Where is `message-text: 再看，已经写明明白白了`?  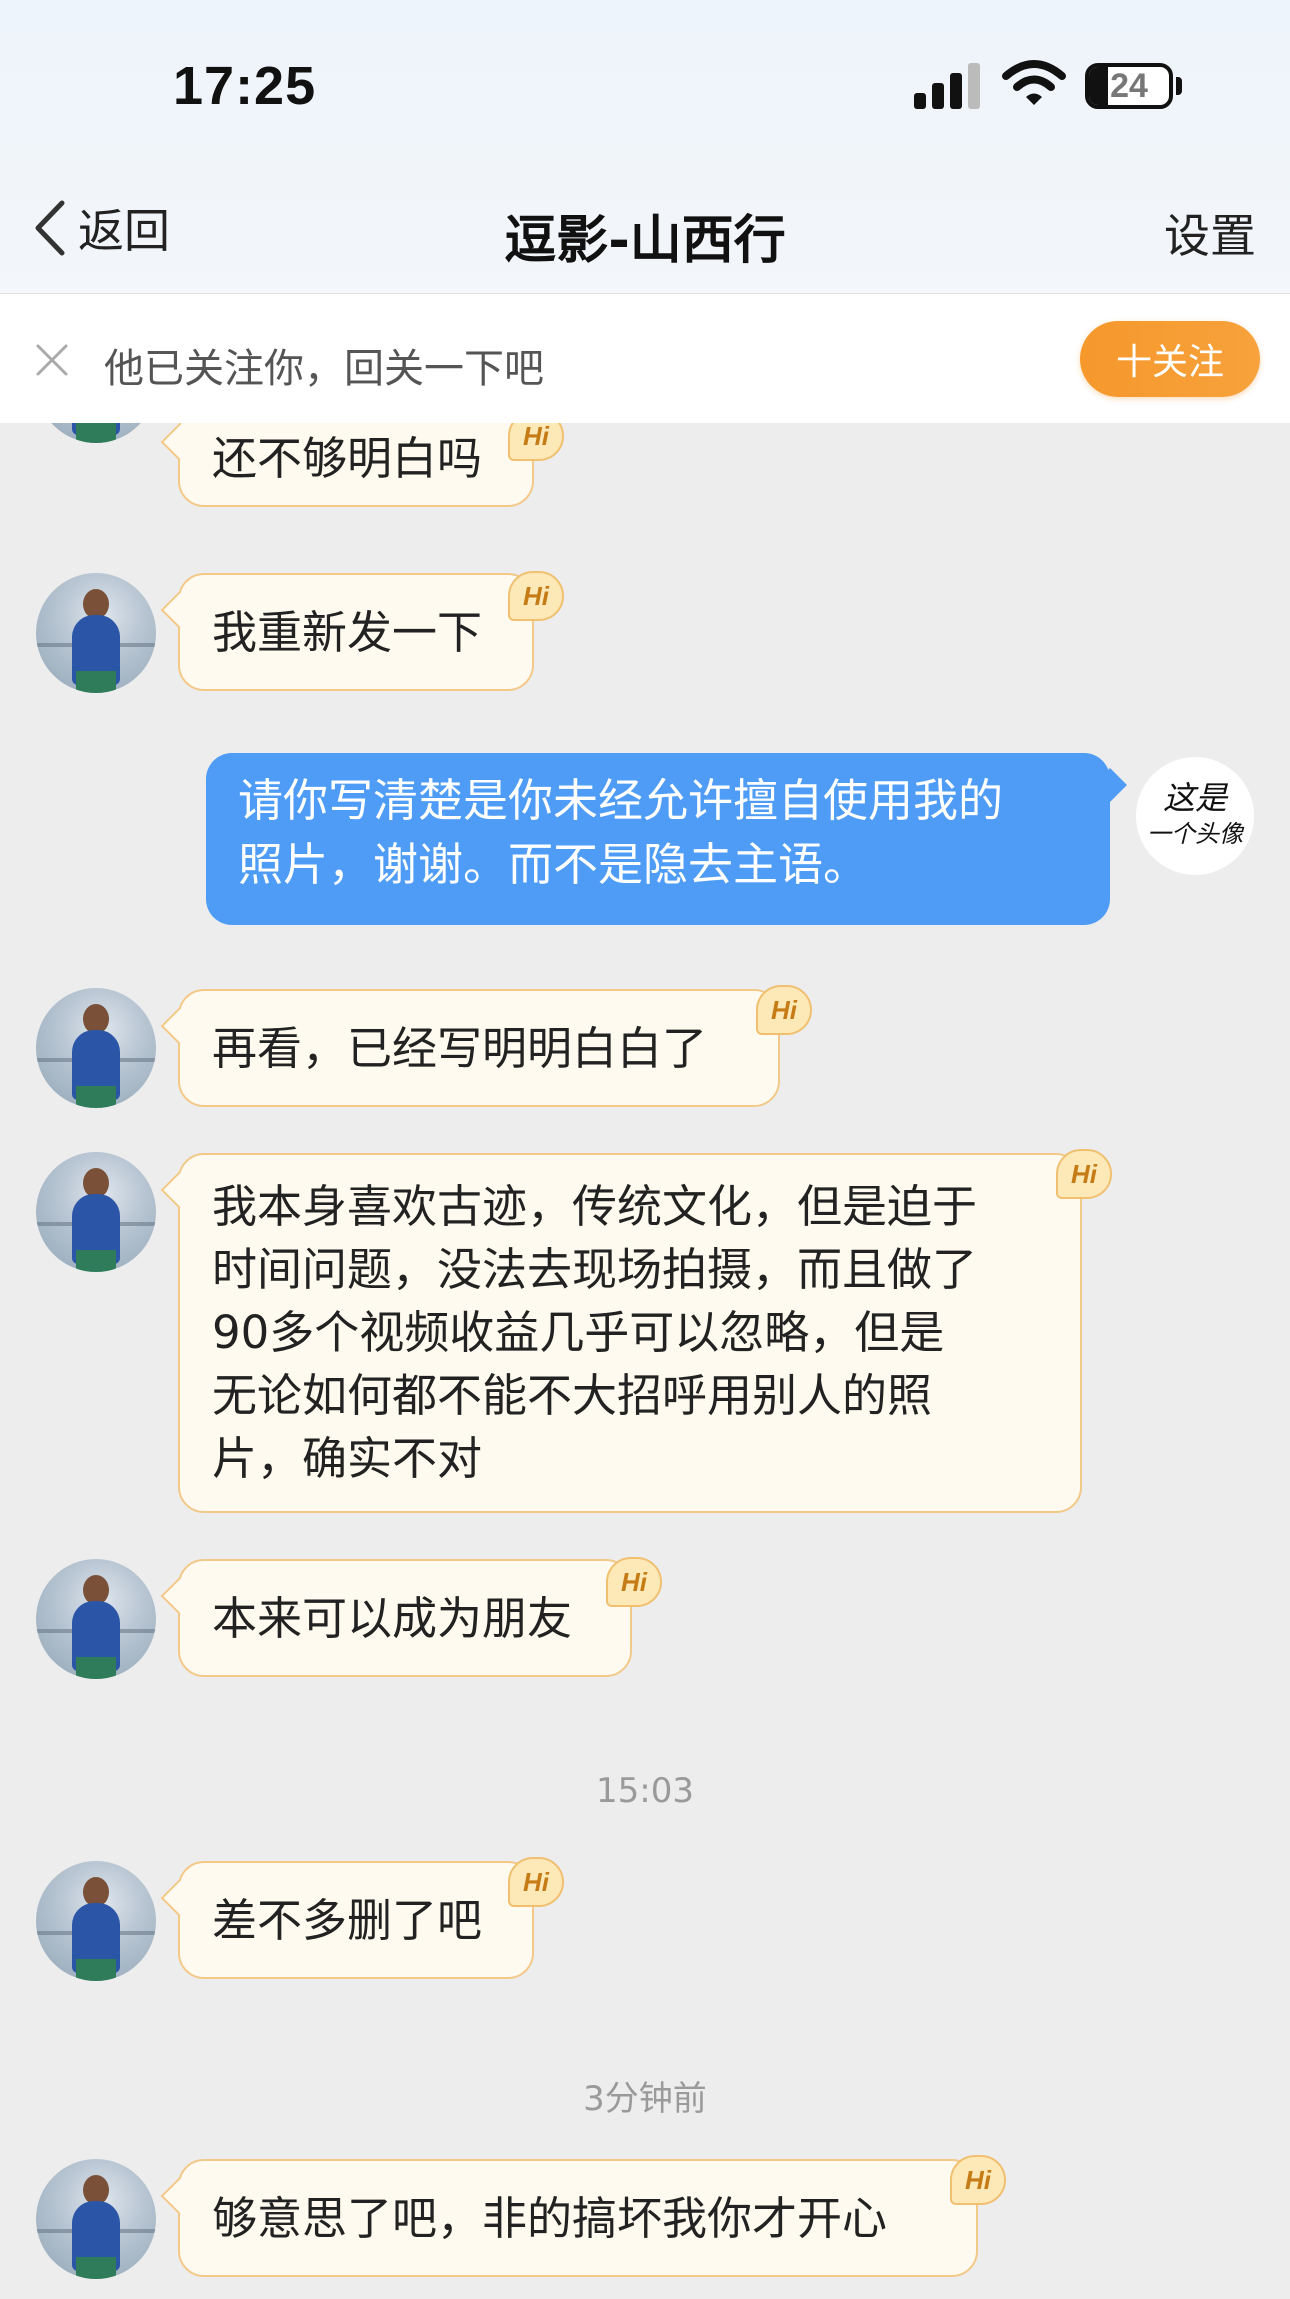 message-text: 再看，已经写明明白白了 is located at coordinates (460, 1048).